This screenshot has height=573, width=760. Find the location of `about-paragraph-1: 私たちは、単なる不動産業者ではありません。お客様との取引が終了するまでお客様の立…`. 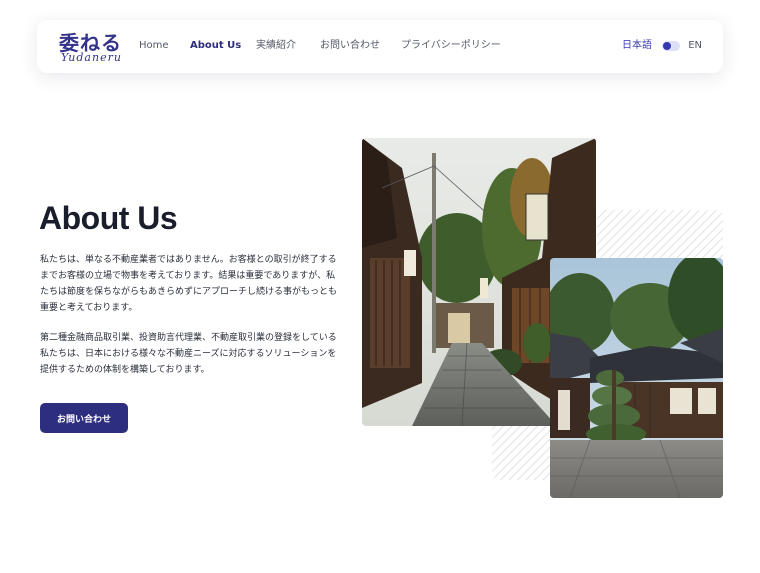

about-paragraph-1: 私たちは、単なる不動産業者ではありません。お客様との取引が終了するまでお客様の立… is located at coordinates (189, 284).